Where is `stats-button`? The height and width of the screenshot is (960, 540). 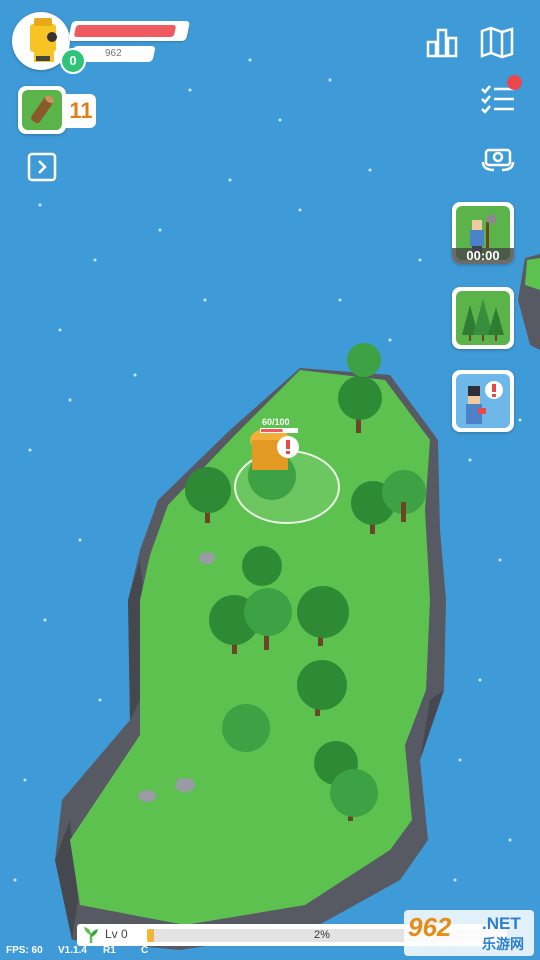
stats-button is located at coordinates (442, 42).